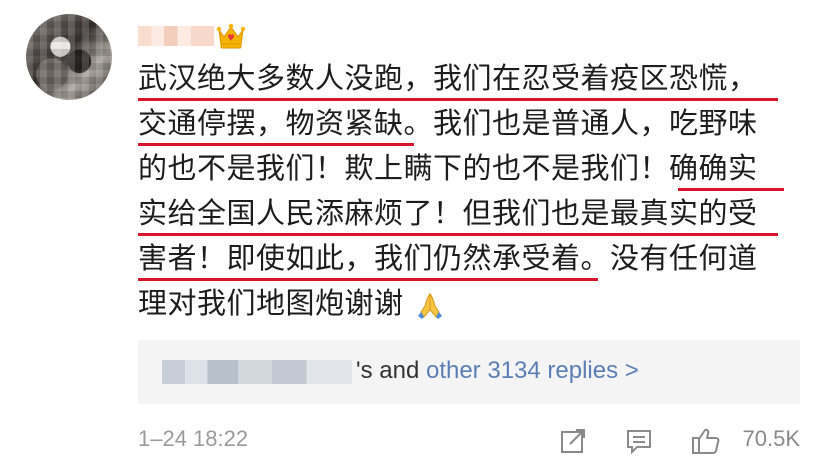 This screenshot has width=828, height=476. What do you see at coordinates (193, 438) in the screenshot?
I see `timestamp: 1–24 18:22` at bounding box center [193, 438].